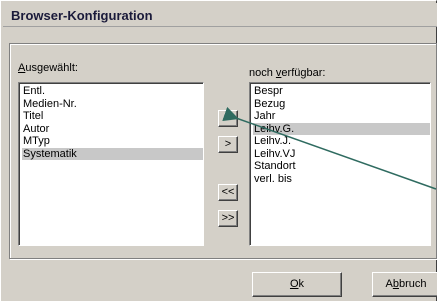 Image resolution: width=441 pixels, height=301 pixels. What do you see at coordinates (228, 192) in the screenshot?
I see `add-all-columns-button: <<` at bounding box center [228, 192].